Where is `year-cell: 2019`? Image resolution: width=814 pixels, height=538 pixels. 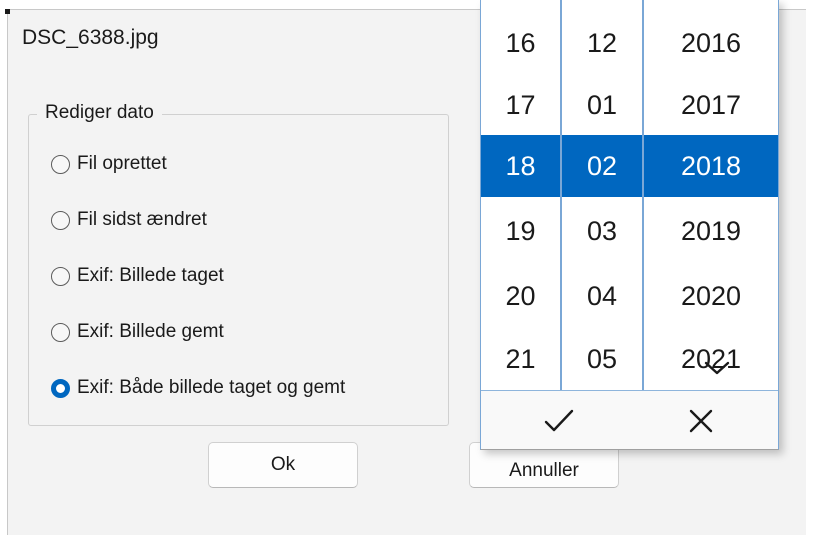 year-cell: 2019 is located at coordinates (711, 231).